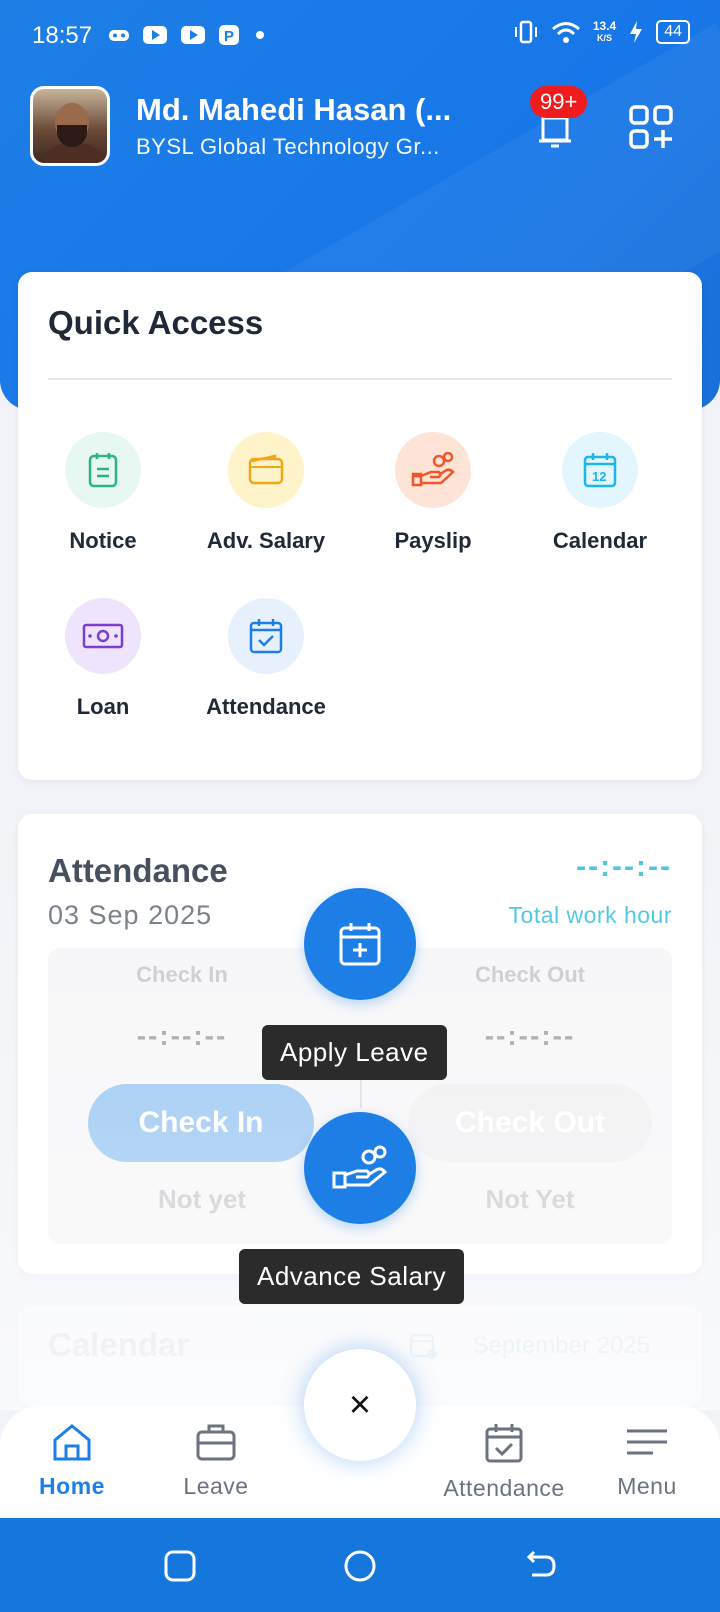  What do you see at coordinates (360, 36) in the screenshot?
I see `status-bar: 18:57 P 13.4 K/S 44` at bounding box center [360, 36].